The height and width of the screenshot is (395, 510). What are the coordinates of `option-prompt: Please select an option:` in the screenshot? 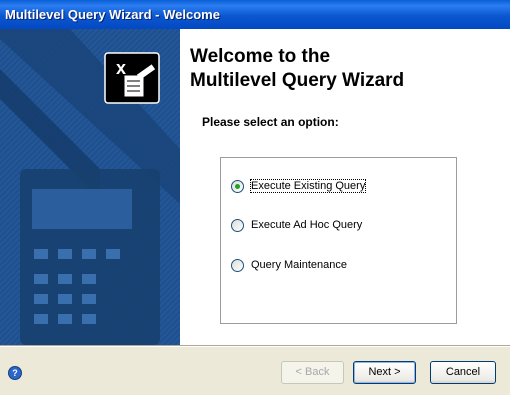 It's located at (270, 122).